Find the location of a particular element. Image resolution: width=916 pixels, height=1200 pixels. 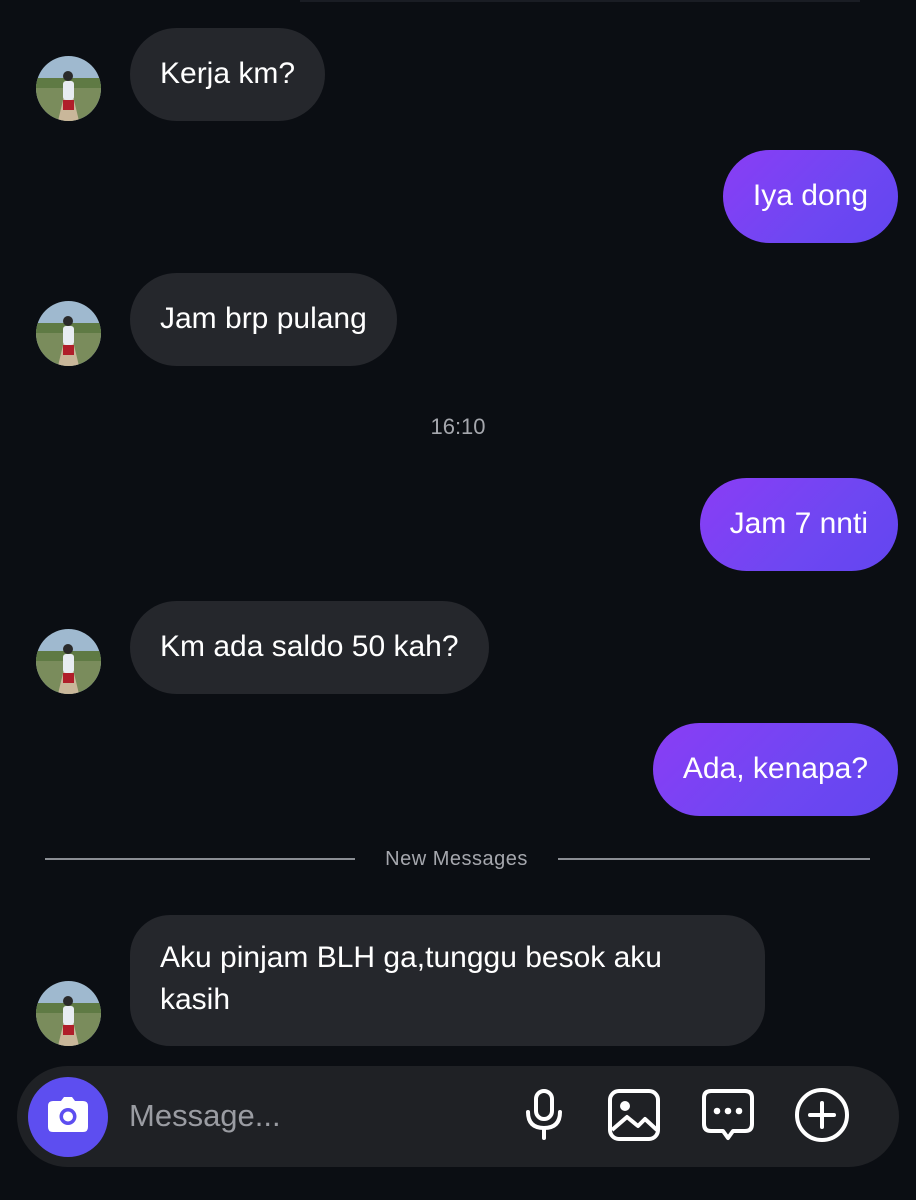

image-icon is located at coordinates (634, 1117).